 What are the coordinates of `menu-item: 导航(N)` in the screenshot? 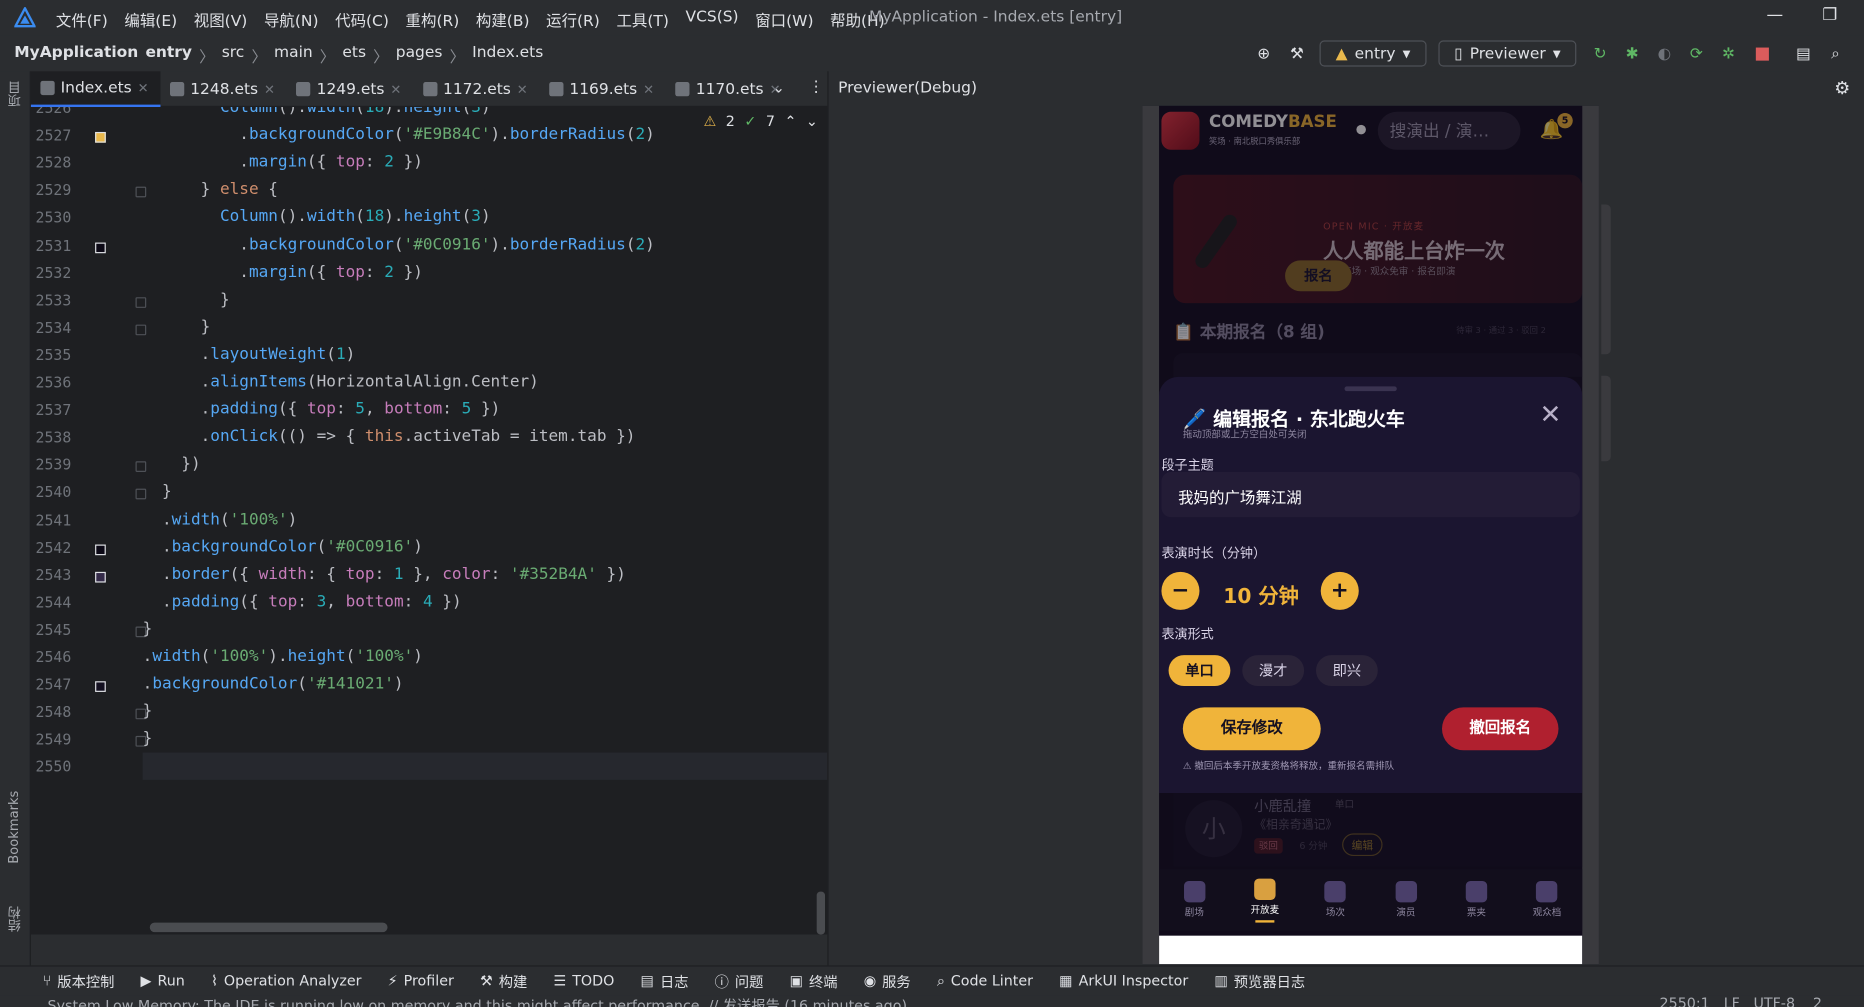 It's located at (291, 19).